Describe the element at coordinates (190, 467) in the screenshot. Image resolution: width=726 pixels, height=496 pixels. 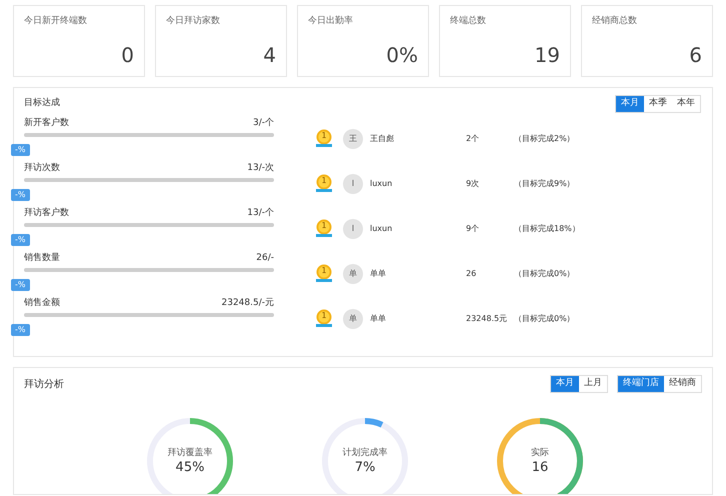
I see `gauge-value: 45%` at that location.